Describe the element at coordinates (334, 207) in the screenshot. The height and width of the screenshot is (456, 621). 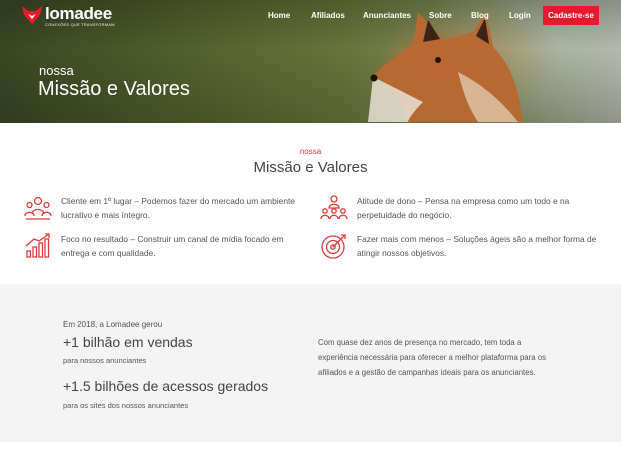
I see `ownership-icon` at that location.